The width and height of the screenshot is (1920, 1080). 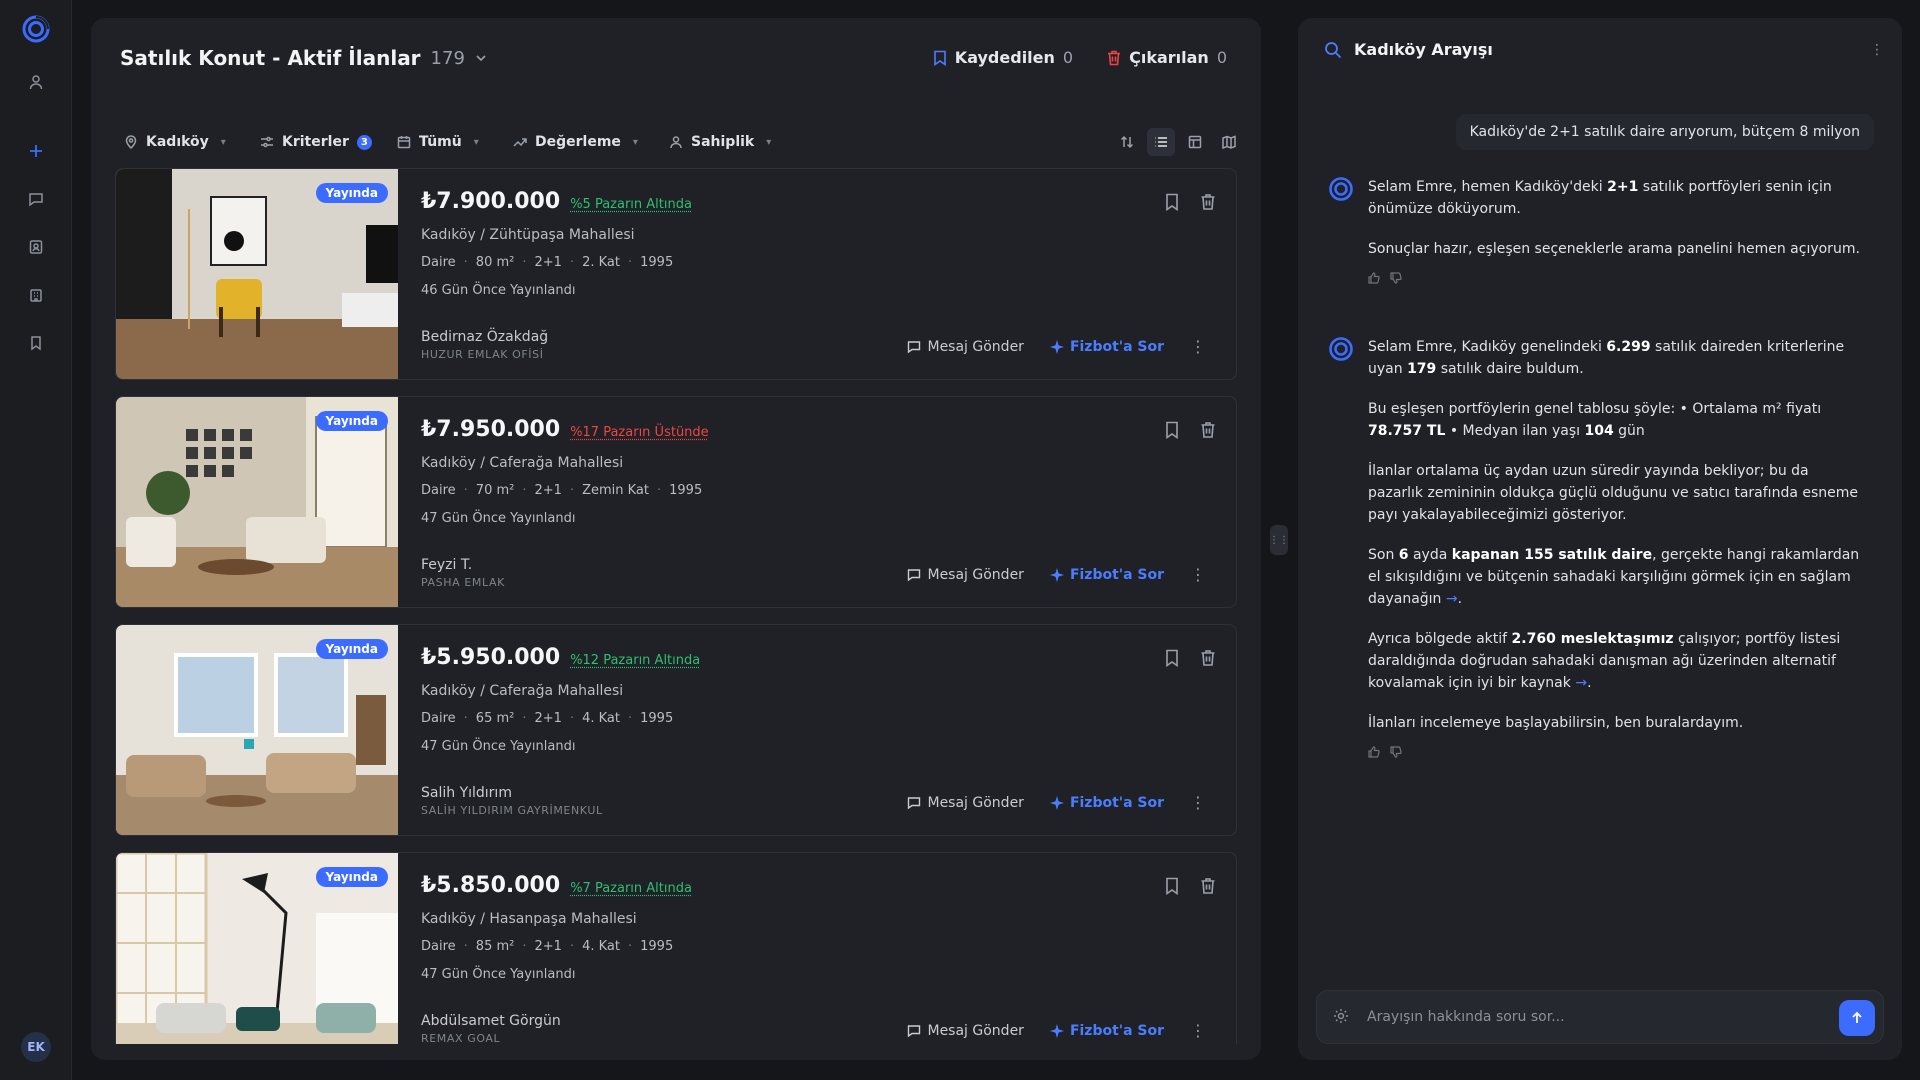 I want to click on buildings-icon, so click(x=36, y=295).